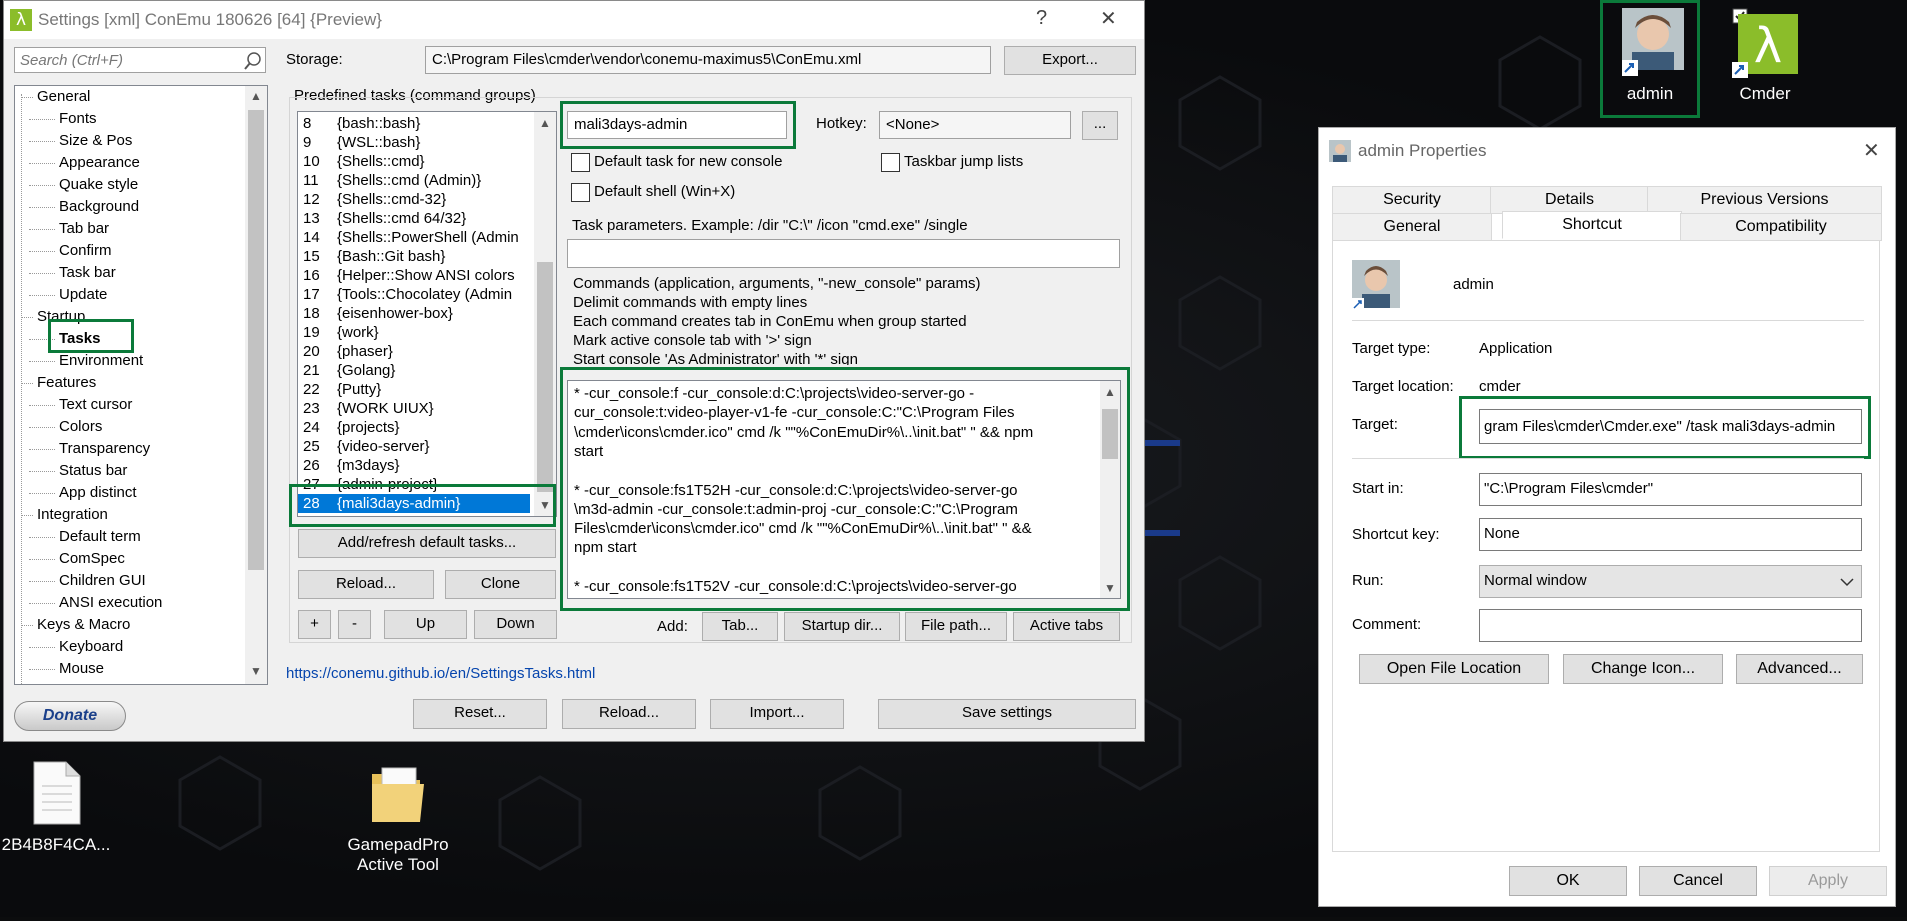 The width and height of the screenshot is (1907, 921). I want to click on tree-item: Mouse, so click(81, 669).